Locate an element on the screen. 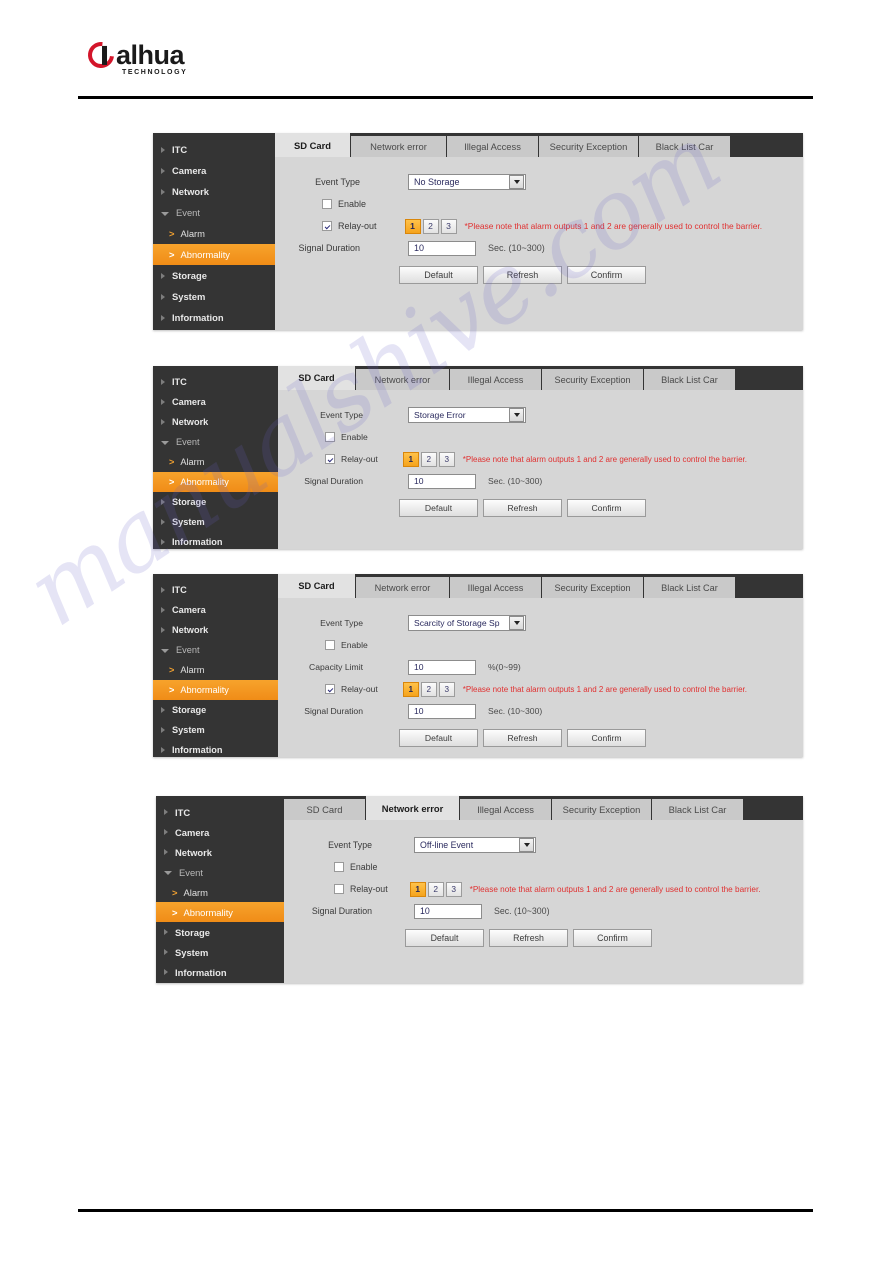  event-type-select: No Storage is located at coordinates (467, 182).